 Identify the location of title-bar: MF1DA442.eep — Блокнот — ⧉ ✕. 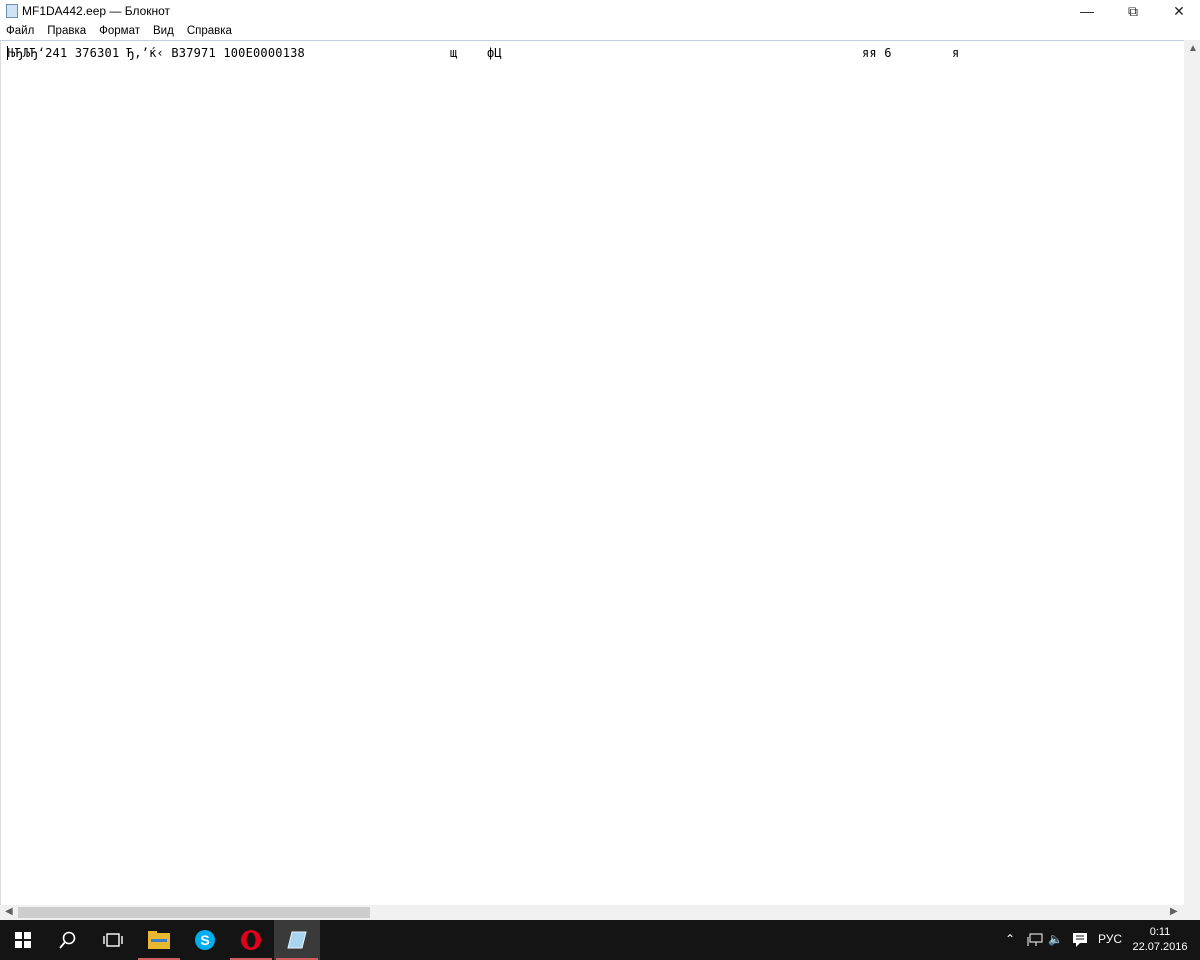
(600, 11).